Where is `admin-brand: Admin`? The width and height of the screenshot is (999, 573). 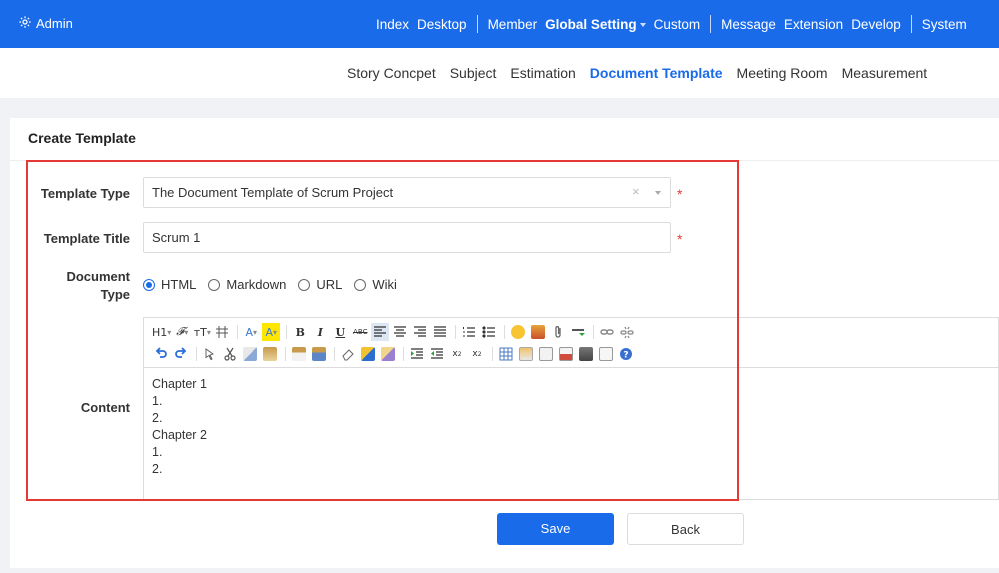 admin-brand: Admin is located at coordinates (45, 23).